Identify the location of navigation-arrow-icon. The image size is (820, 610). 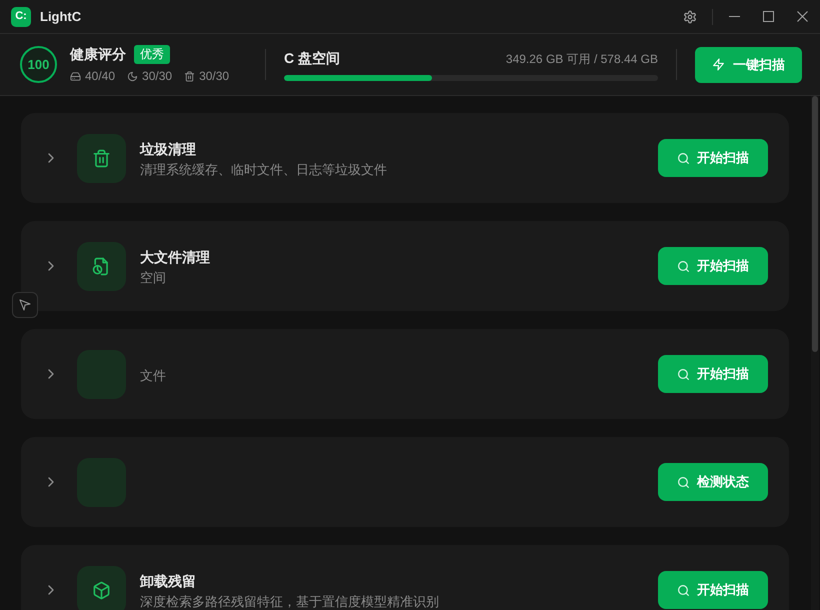
(25, 305).